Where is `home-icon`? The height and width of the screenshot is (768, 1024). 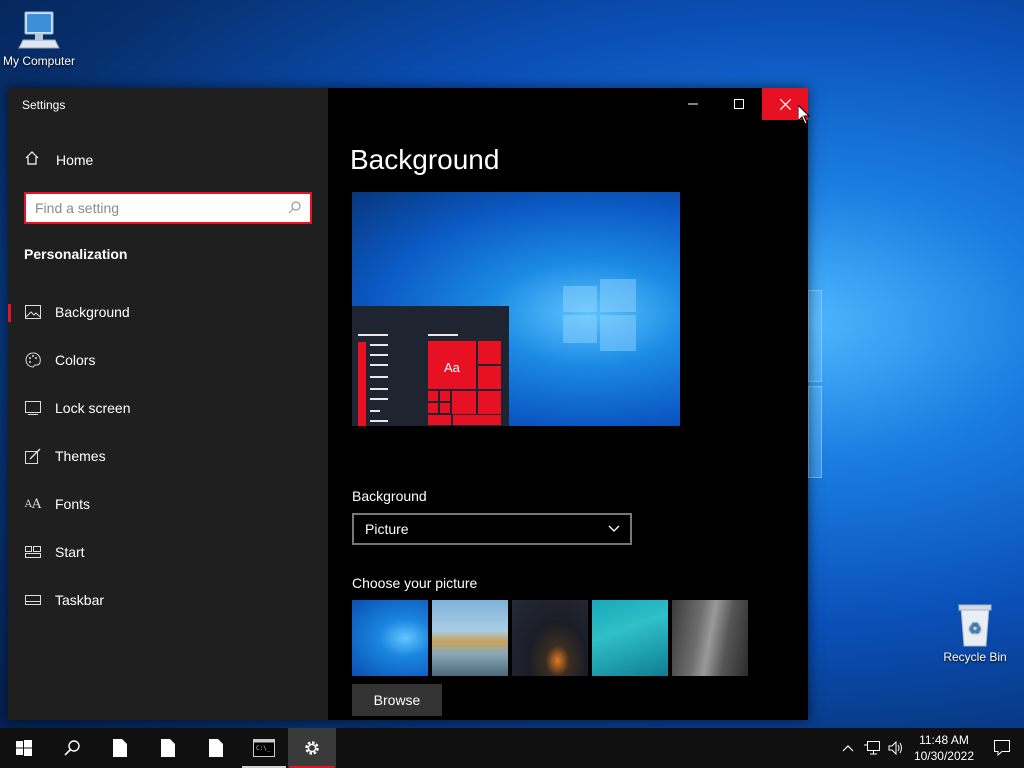 home-icon is located at coordinates (34, 159).